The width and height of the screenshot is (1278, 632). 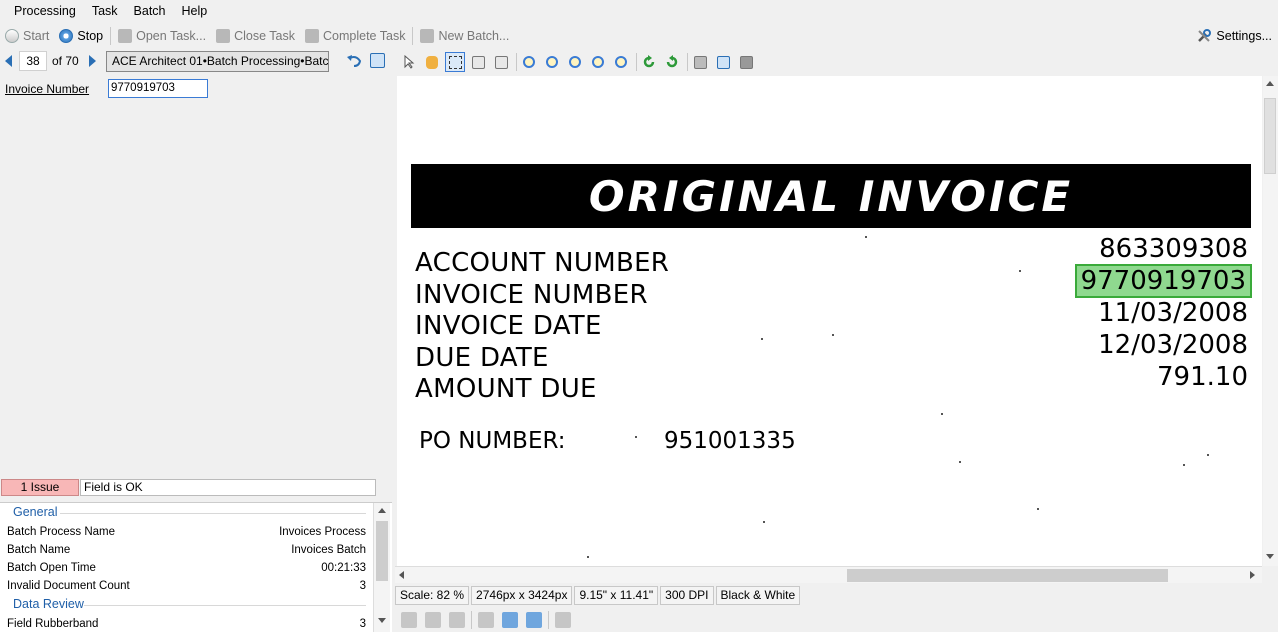 I want to click on viewer-settings-button, so click(x=746, y=62).